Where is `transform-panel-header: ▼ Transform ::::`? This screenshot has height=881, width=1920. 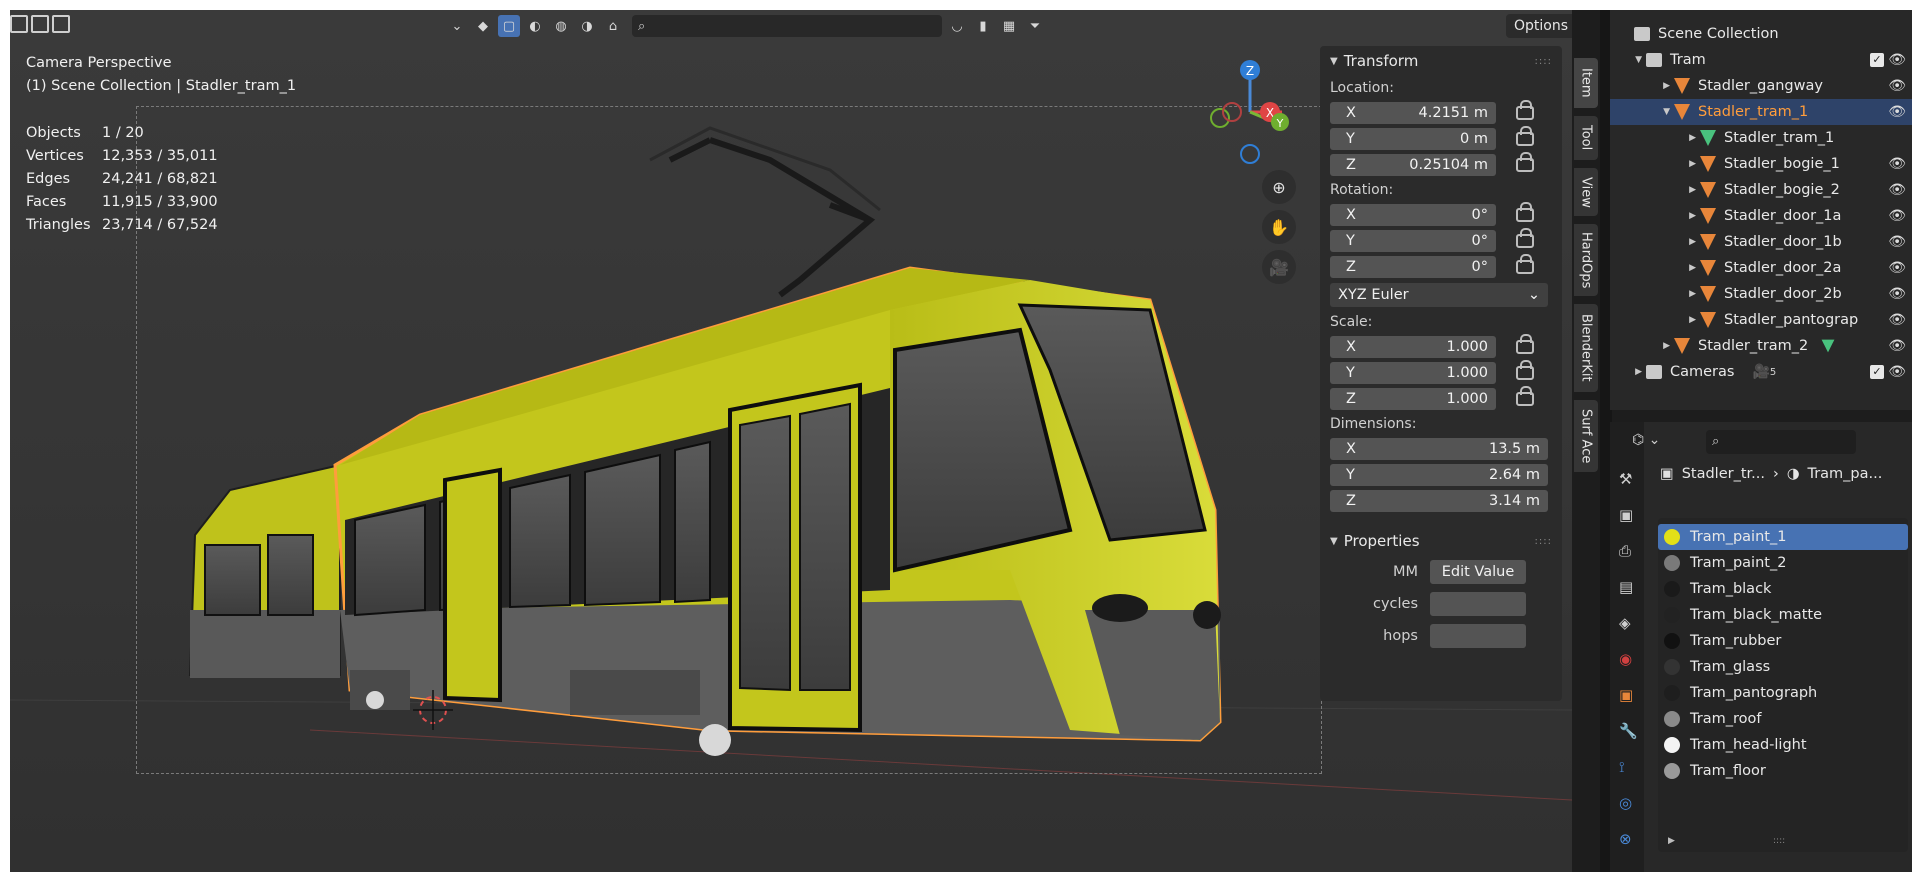 transform-panel-header: ▼ Transform :::: is located at coordinates (1441, 61).